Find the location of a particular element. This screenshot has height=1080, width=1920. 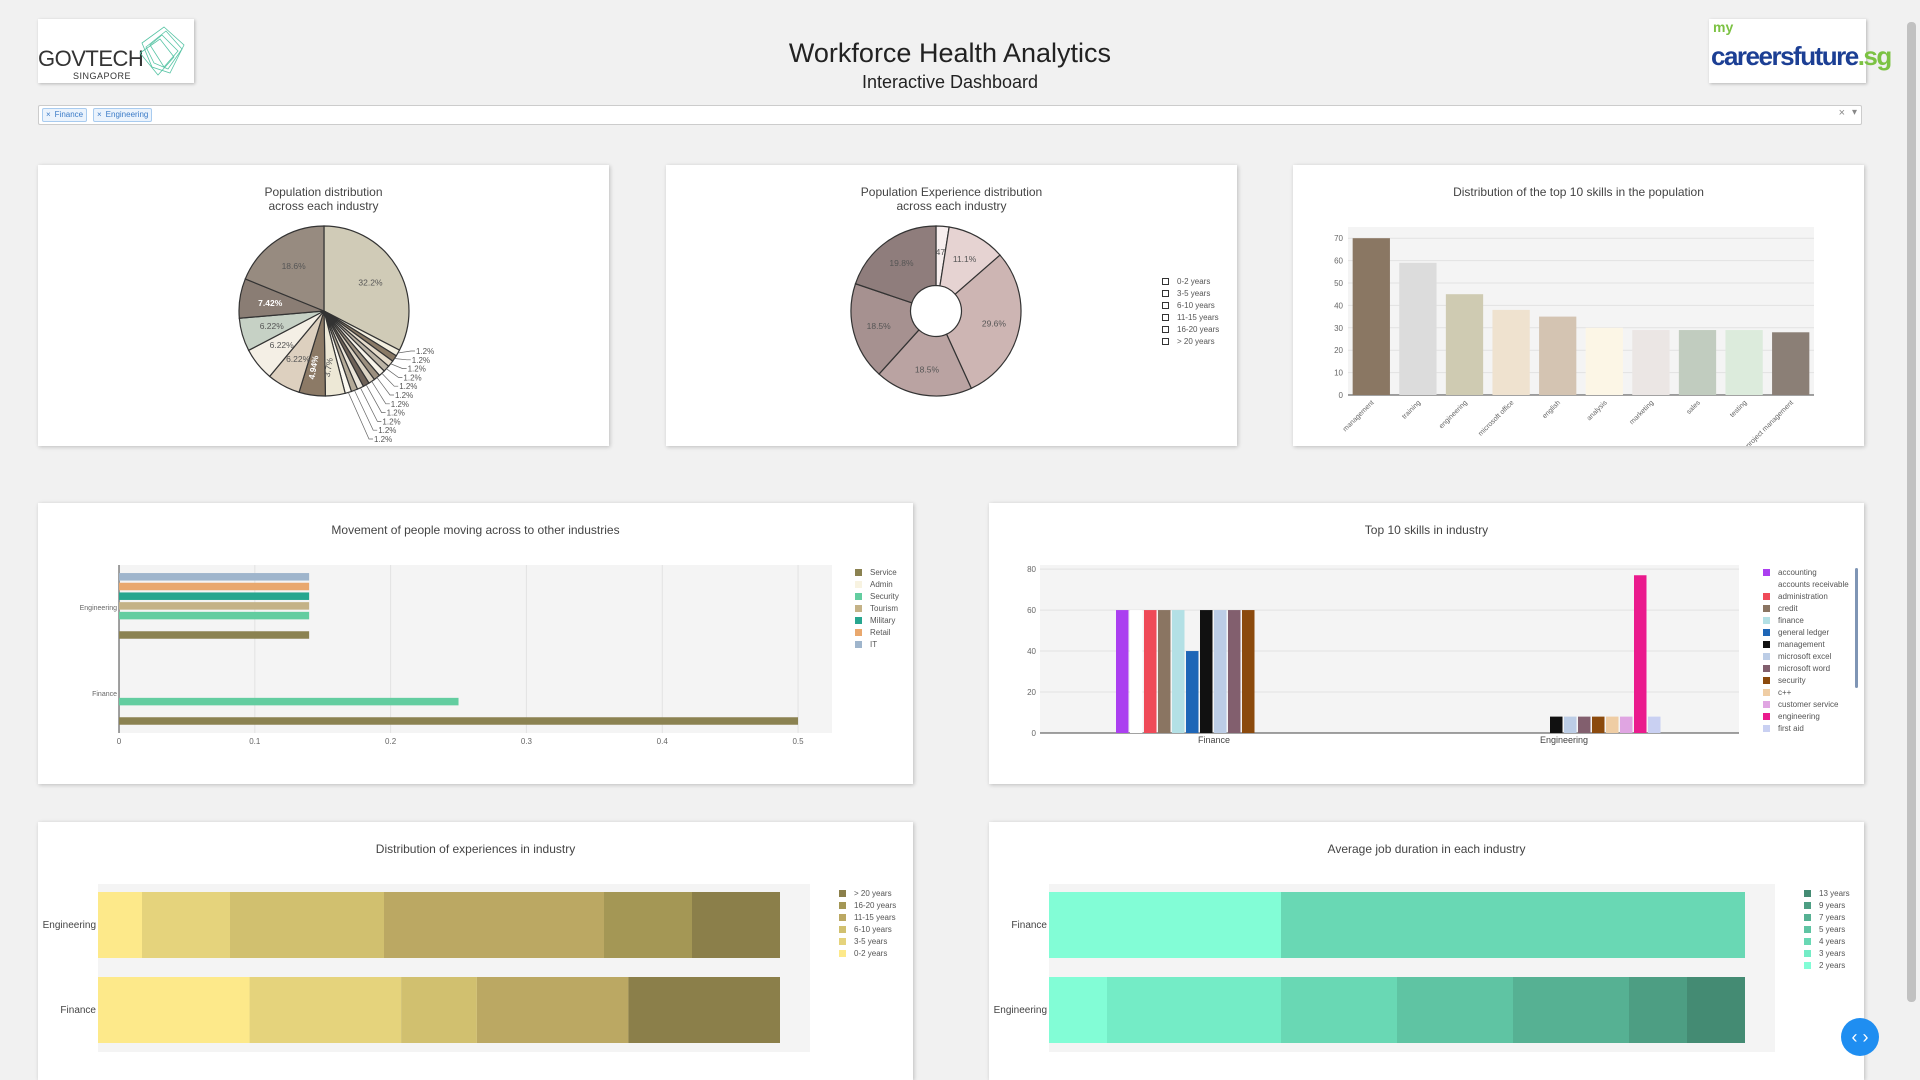

bar-engineering-6-10-years is located at coordinates (307, 925).